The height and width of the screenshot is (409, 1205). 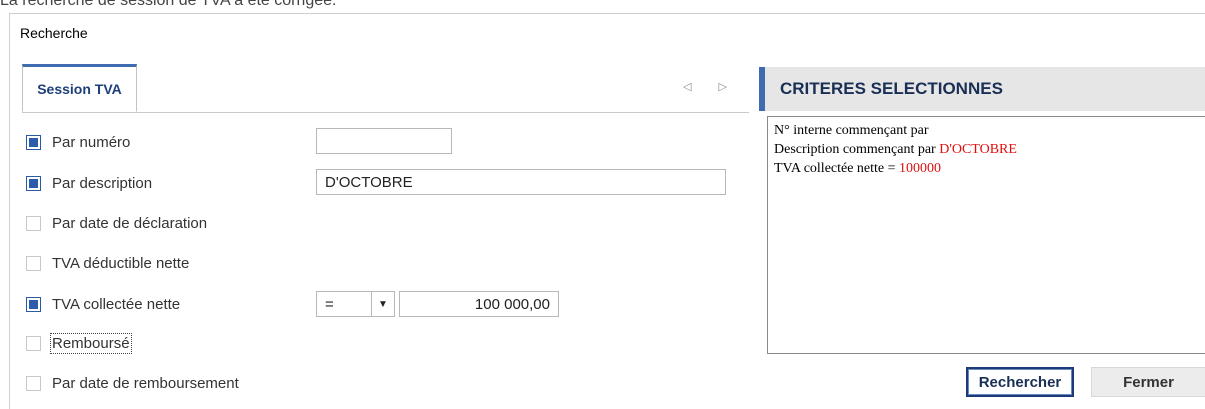 I want to click on criterion-label: Par date de remboursement, so click(x=145, y=383).